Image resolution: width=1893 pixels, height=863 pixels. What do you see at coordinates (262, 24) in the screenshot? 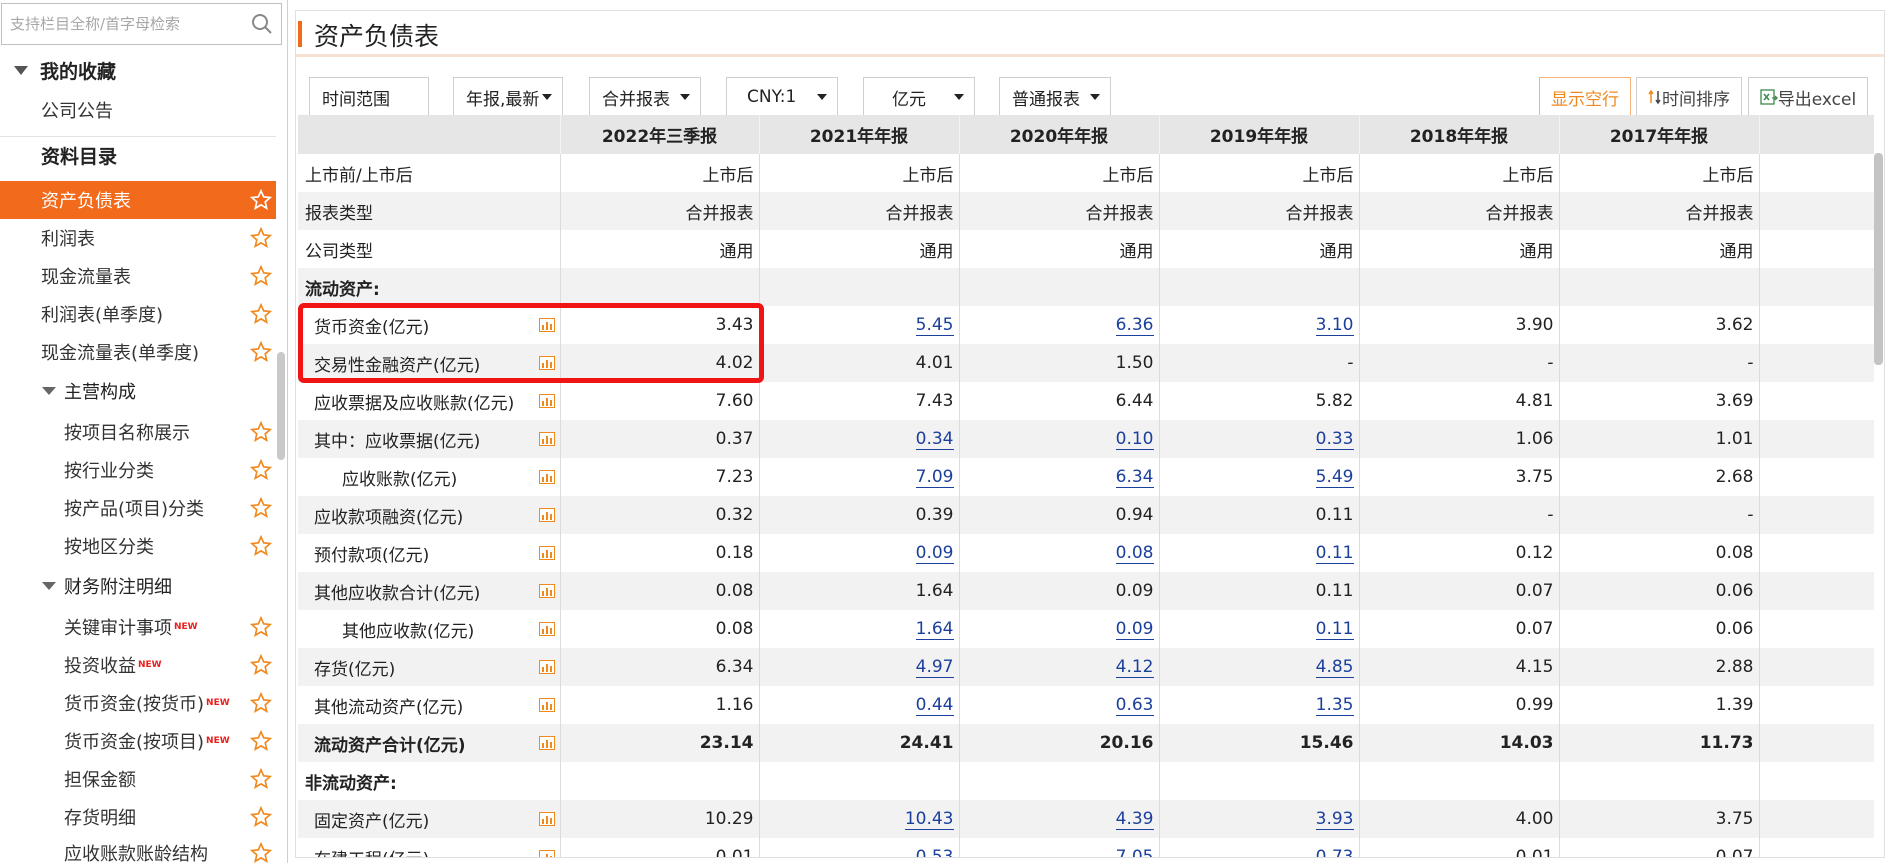
I see `search-icon` at bounding box center [262, 24].